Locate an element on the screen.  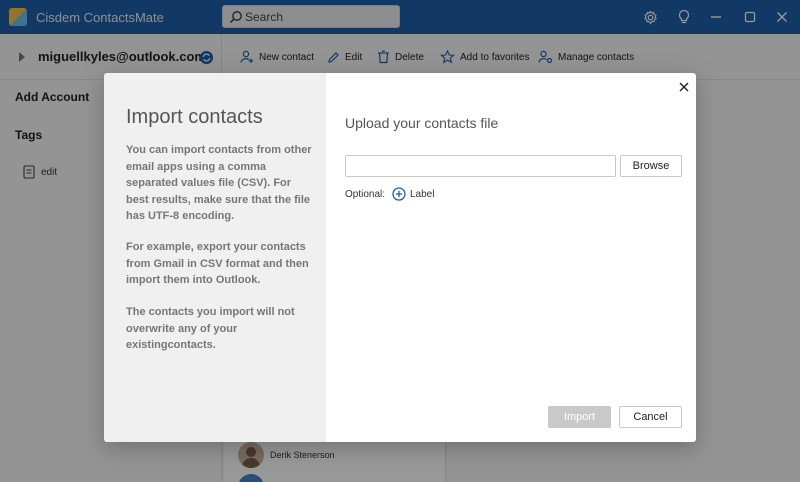
add-label-button: Label is located at coordinates (413, 194).